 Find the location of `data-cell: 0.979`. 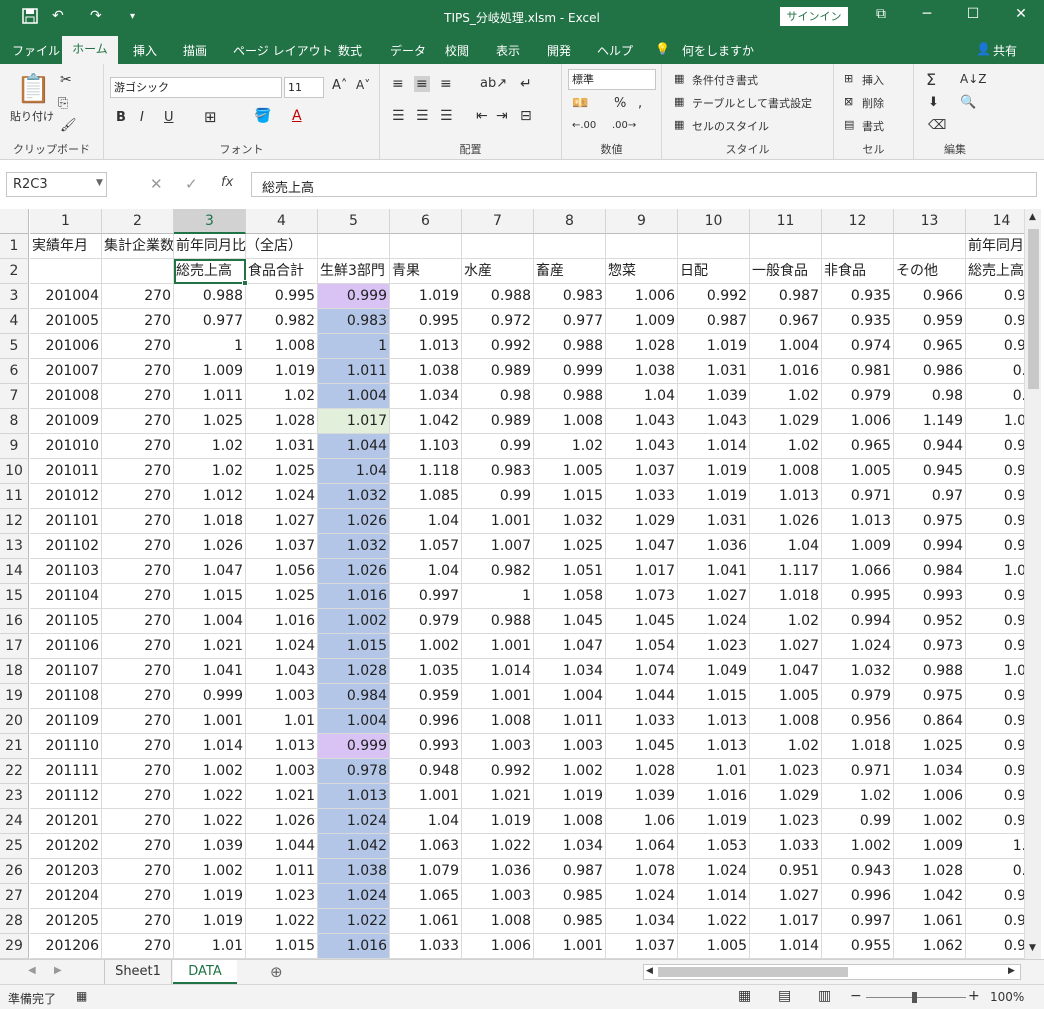

data-cell: 0.979 is located at coordinates (858, 696).